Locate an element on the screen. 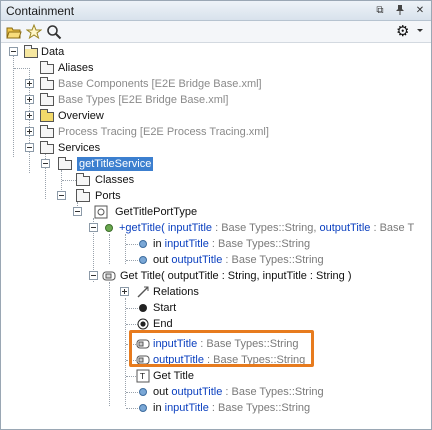 The height and width of the screenshot is (430, 432). relations-icon is located at coordinates (143, 292).